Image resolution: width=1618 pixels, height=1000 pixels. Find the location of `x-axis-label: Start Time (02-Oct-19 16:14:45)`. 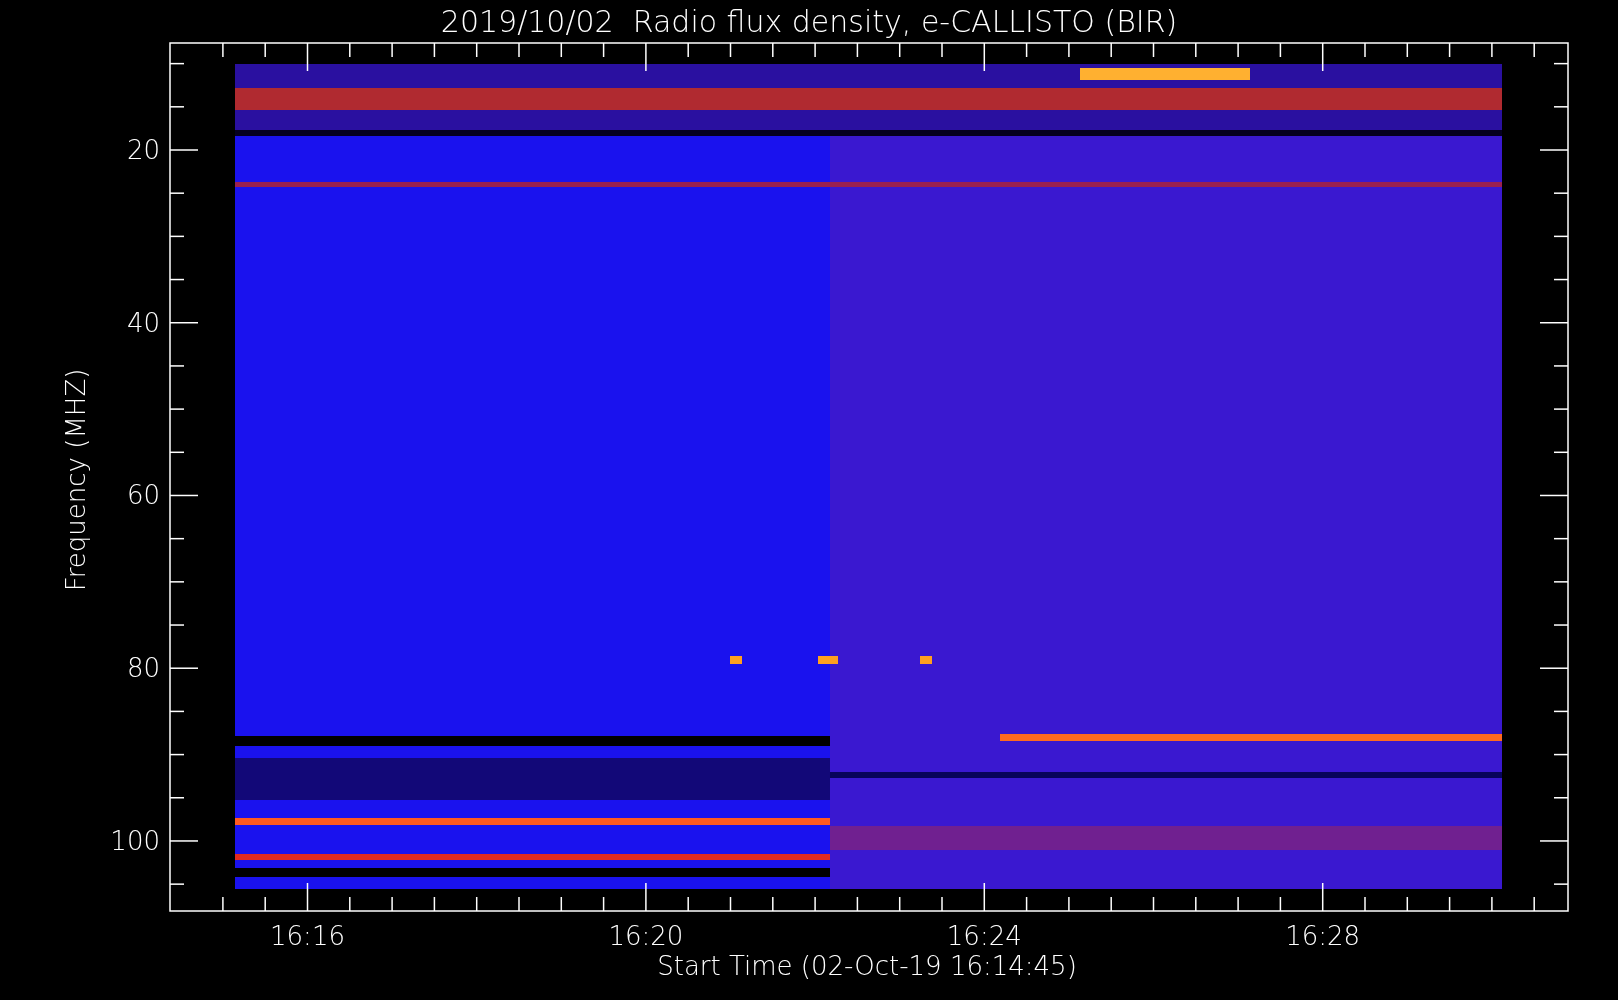

x-axis-label: Start Time (02-Oct-19 16:14:45) is located at coordinates (867, 966).